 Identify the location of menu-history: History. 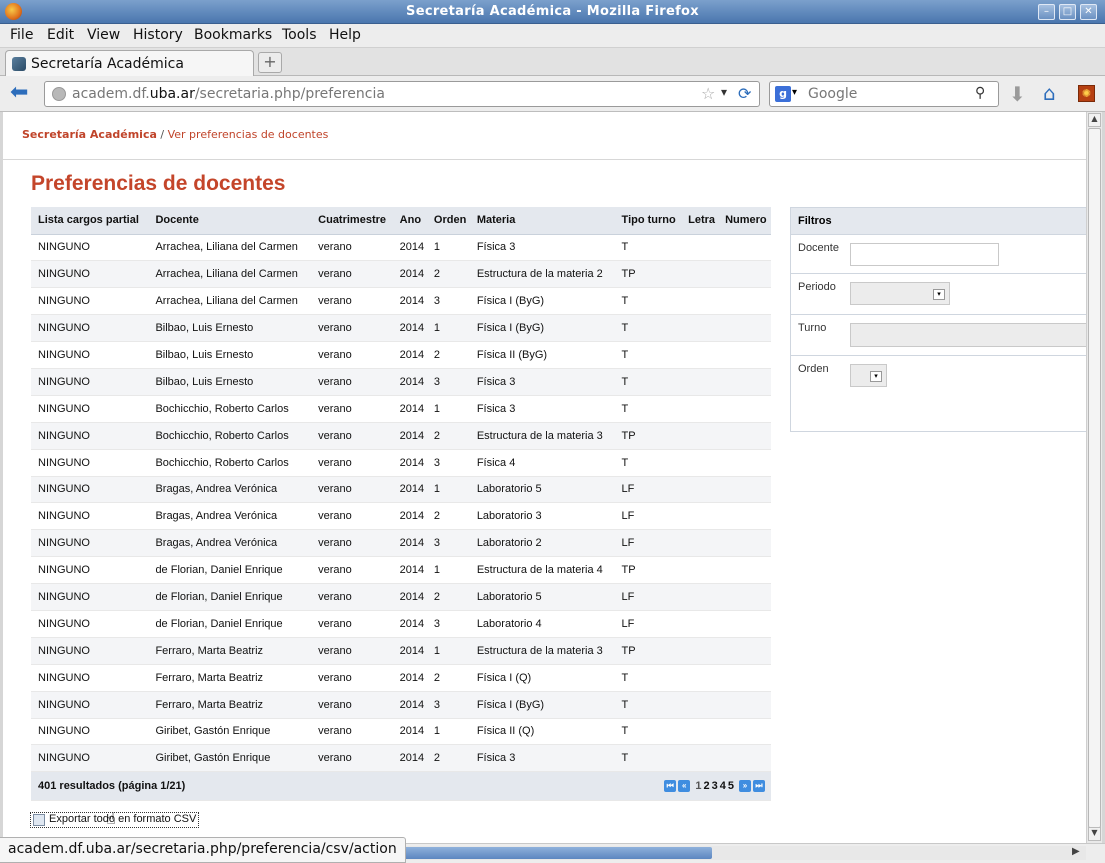
(158, 35).